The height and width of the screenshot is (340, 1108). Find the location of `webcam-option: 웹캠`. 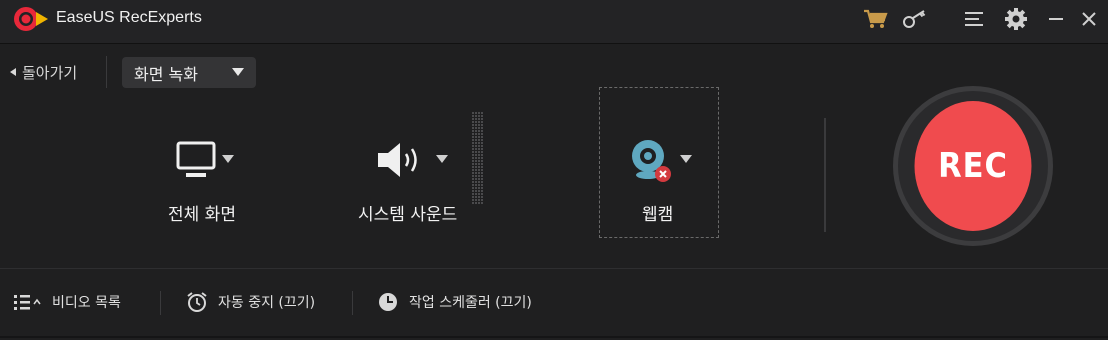

webcam-option: 웹캠 is located at coordinates (665, 180).